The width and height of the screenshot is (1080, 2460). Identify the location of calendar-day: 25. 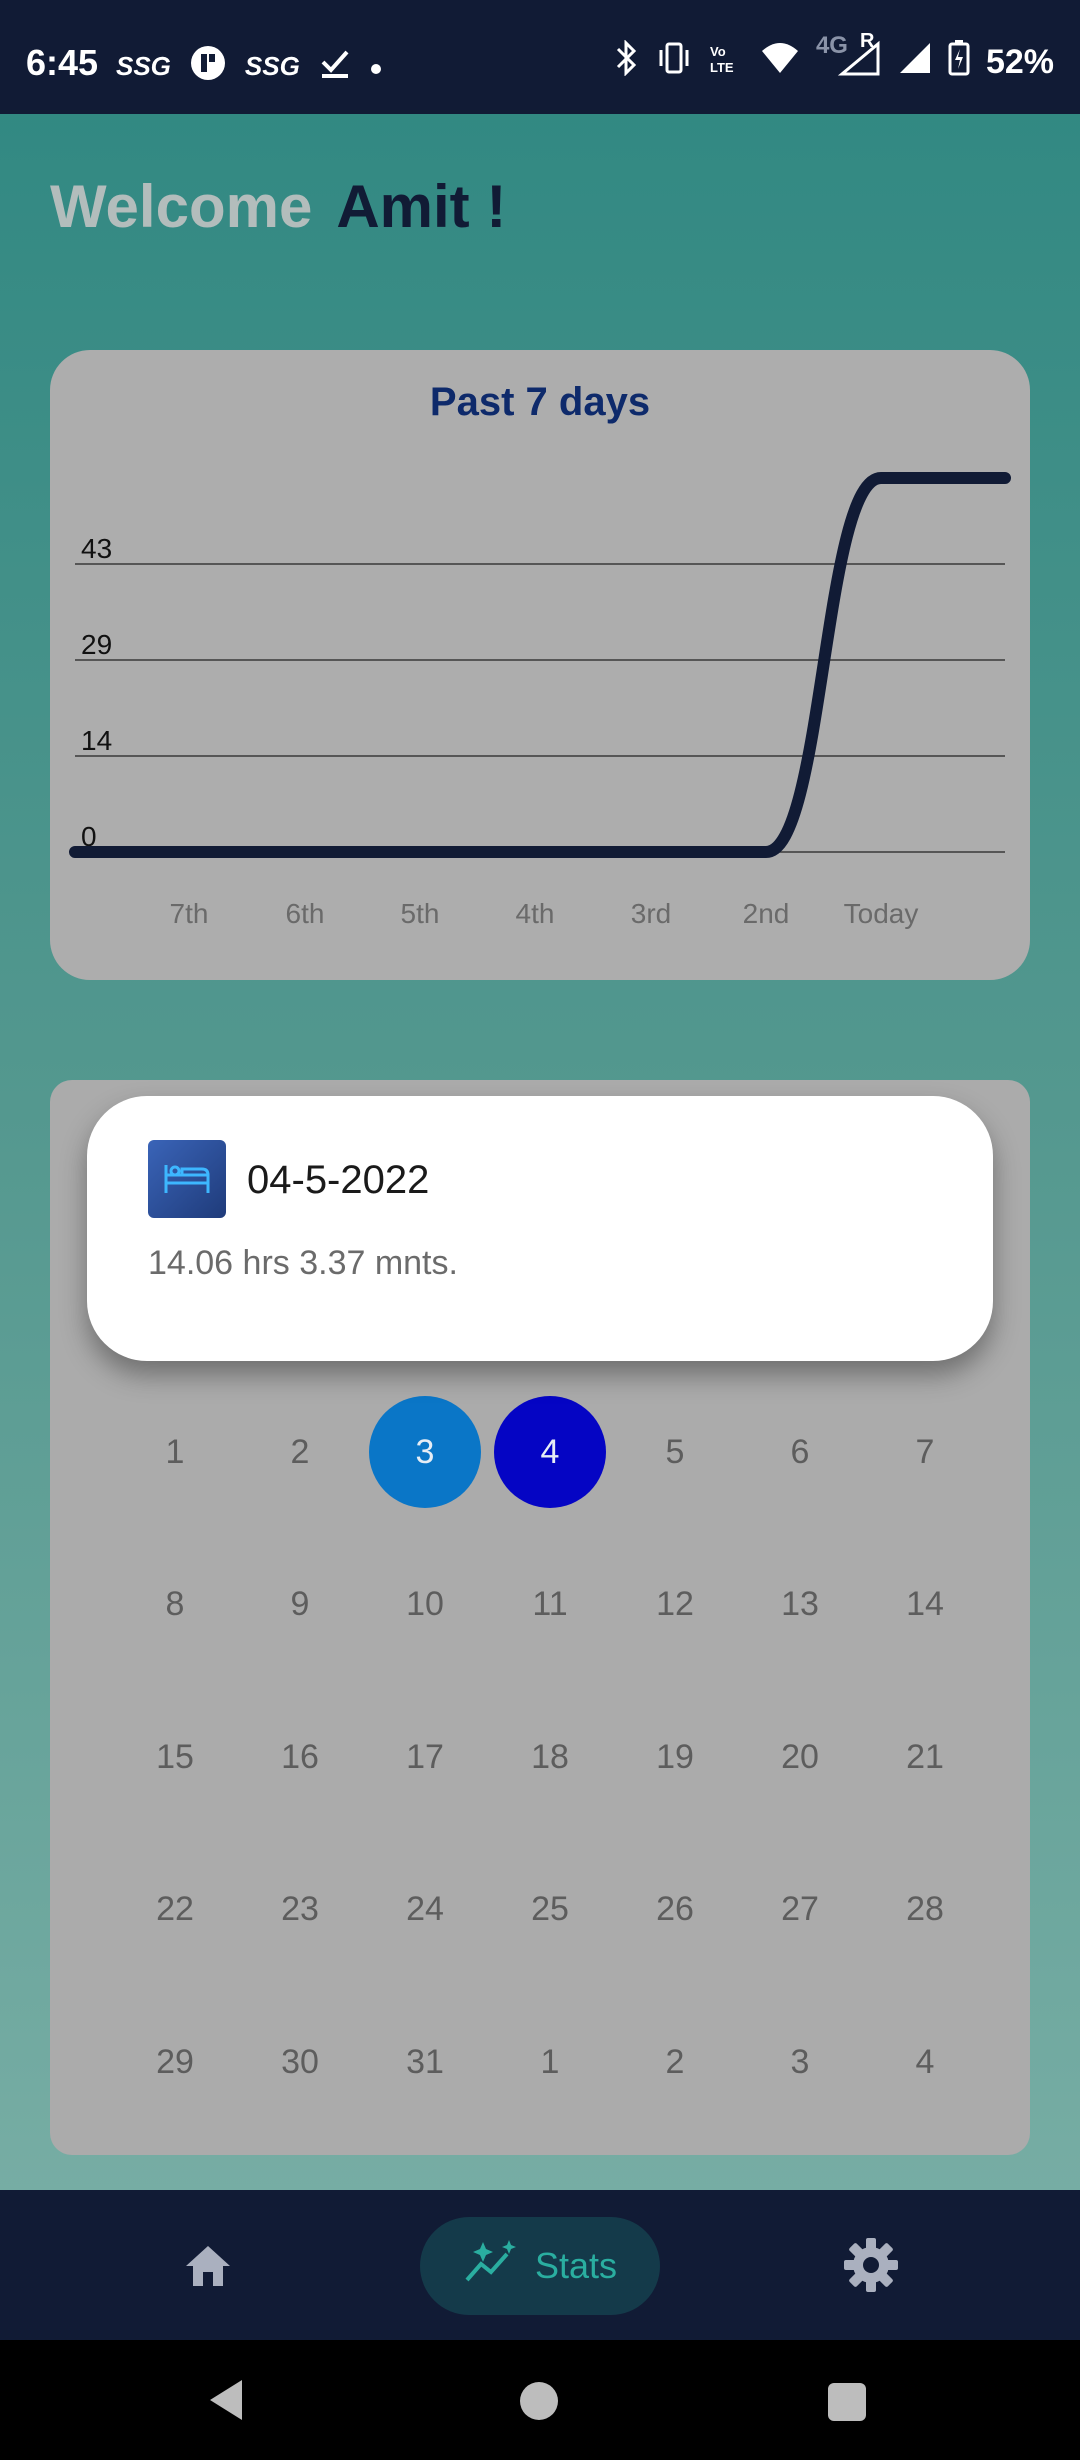
(550, 1909).